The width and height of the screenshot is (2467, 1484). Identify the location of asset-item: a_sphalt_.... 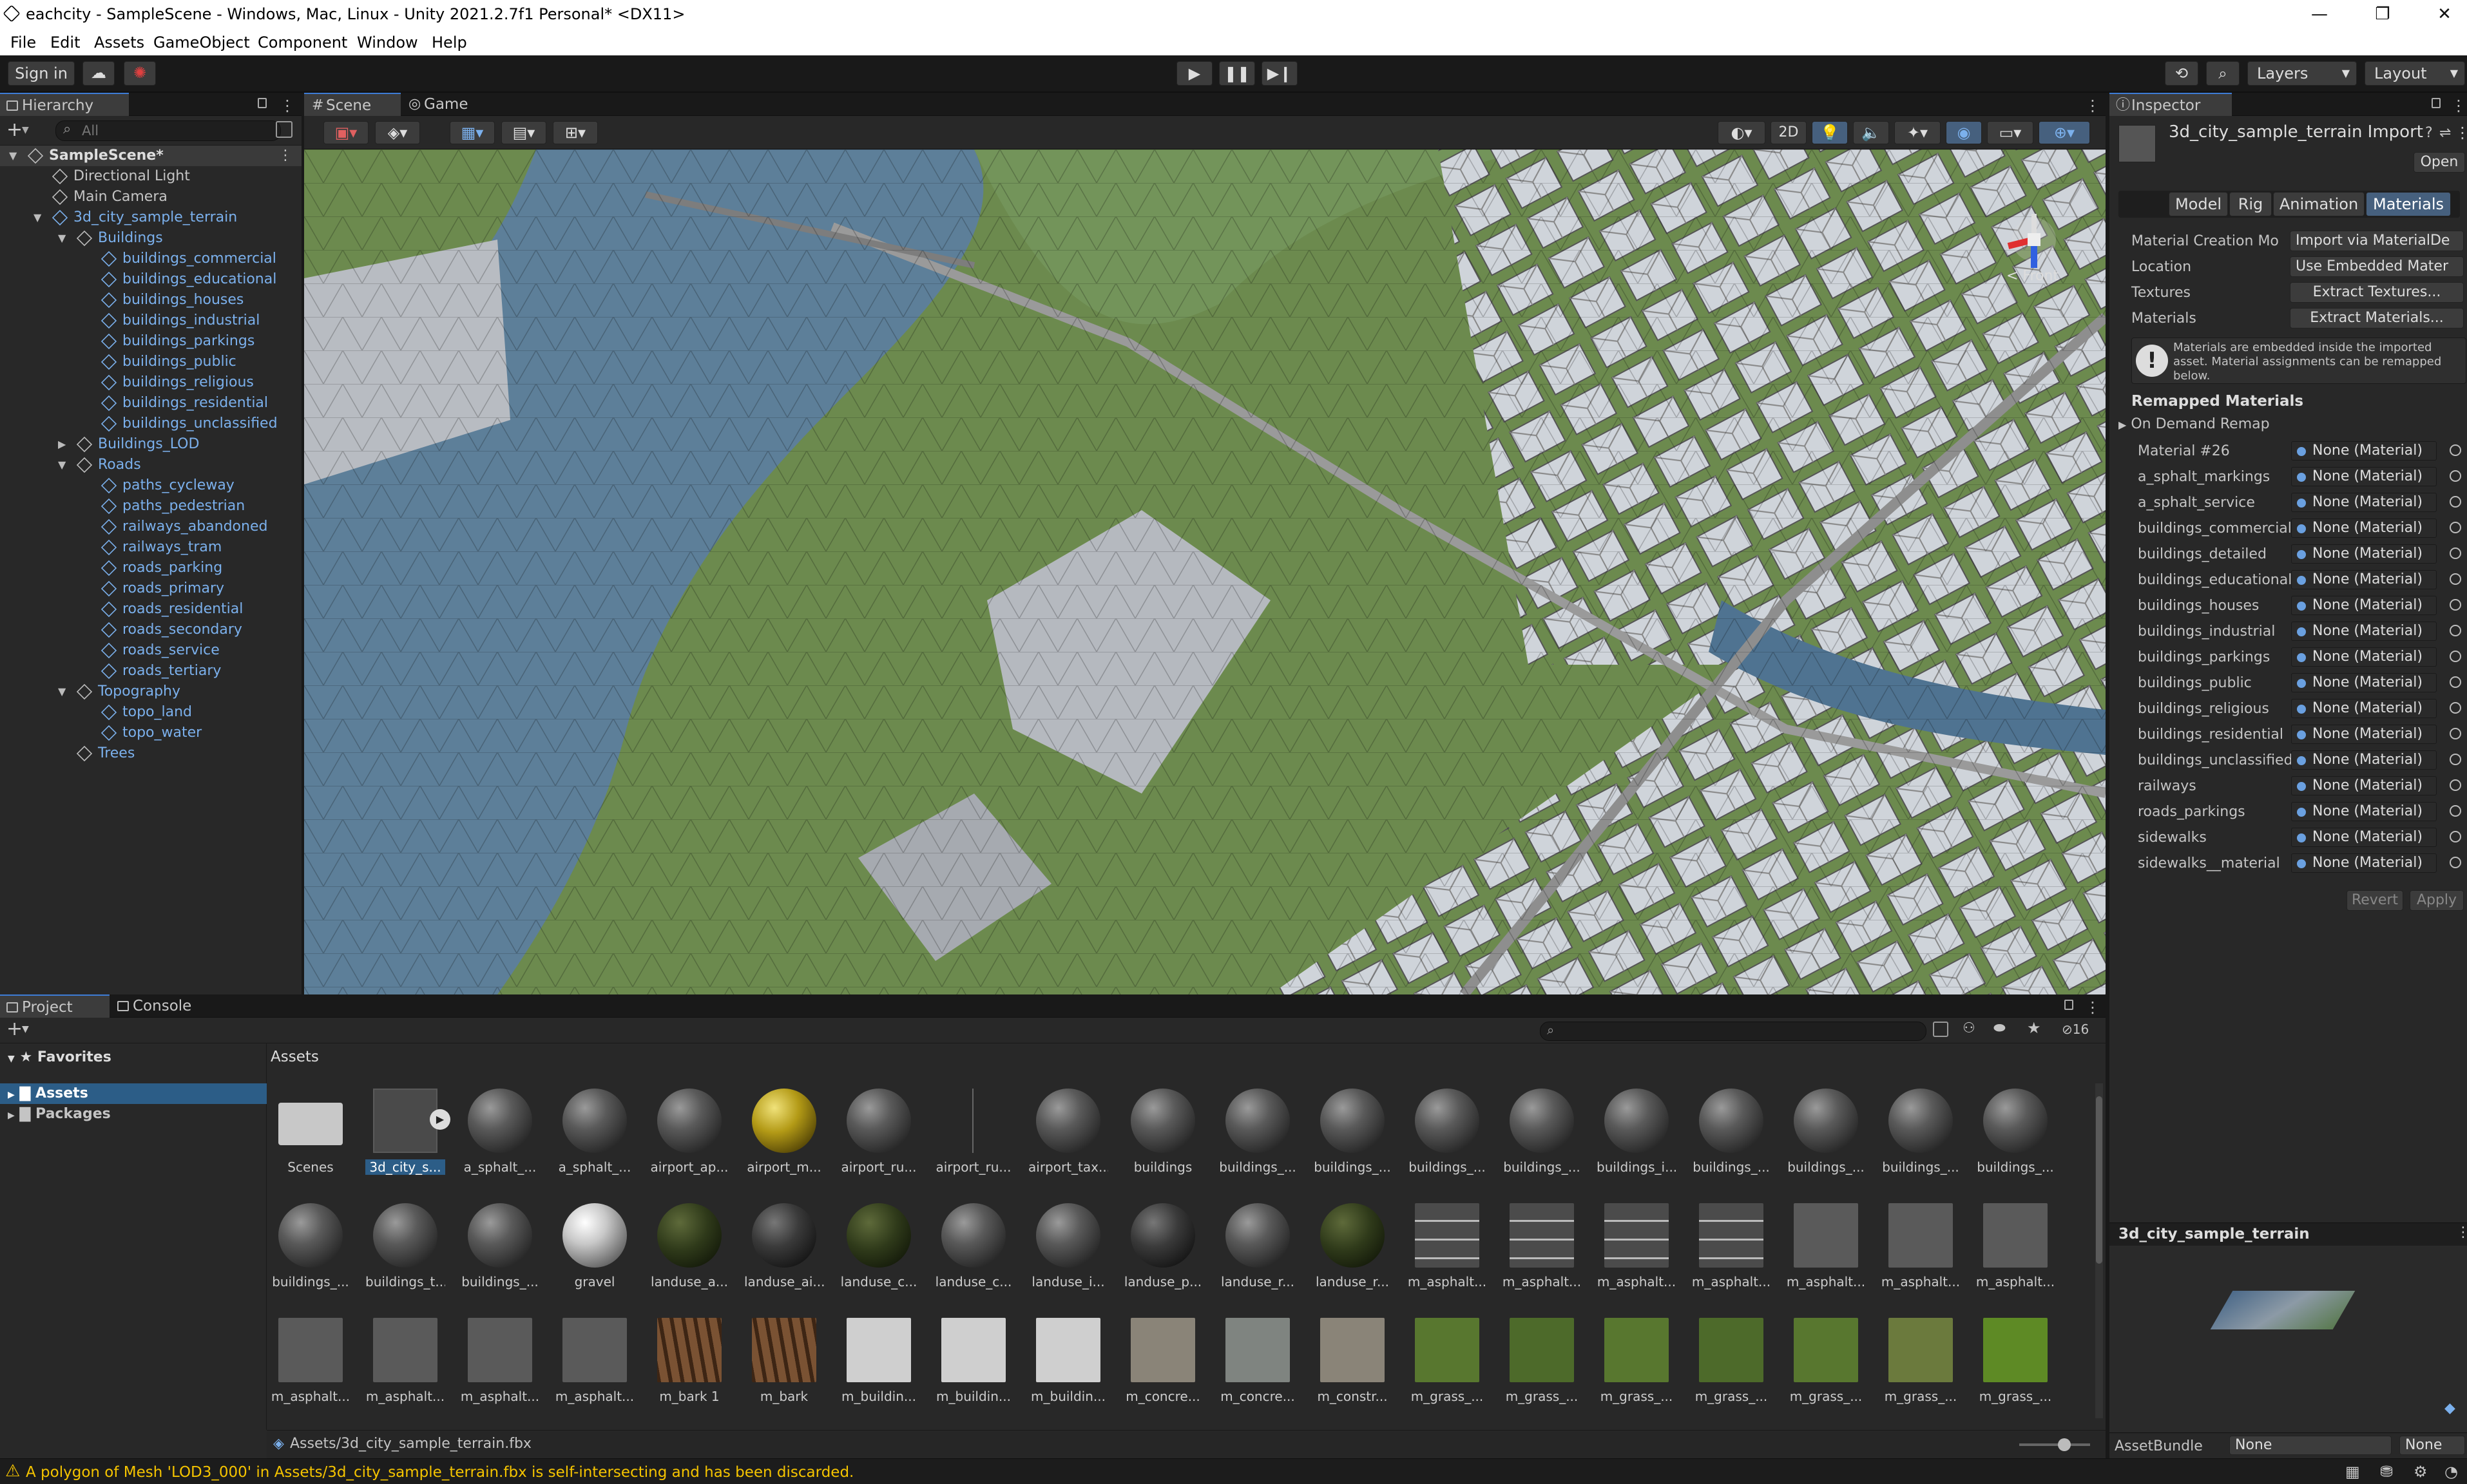
(593, 1137).